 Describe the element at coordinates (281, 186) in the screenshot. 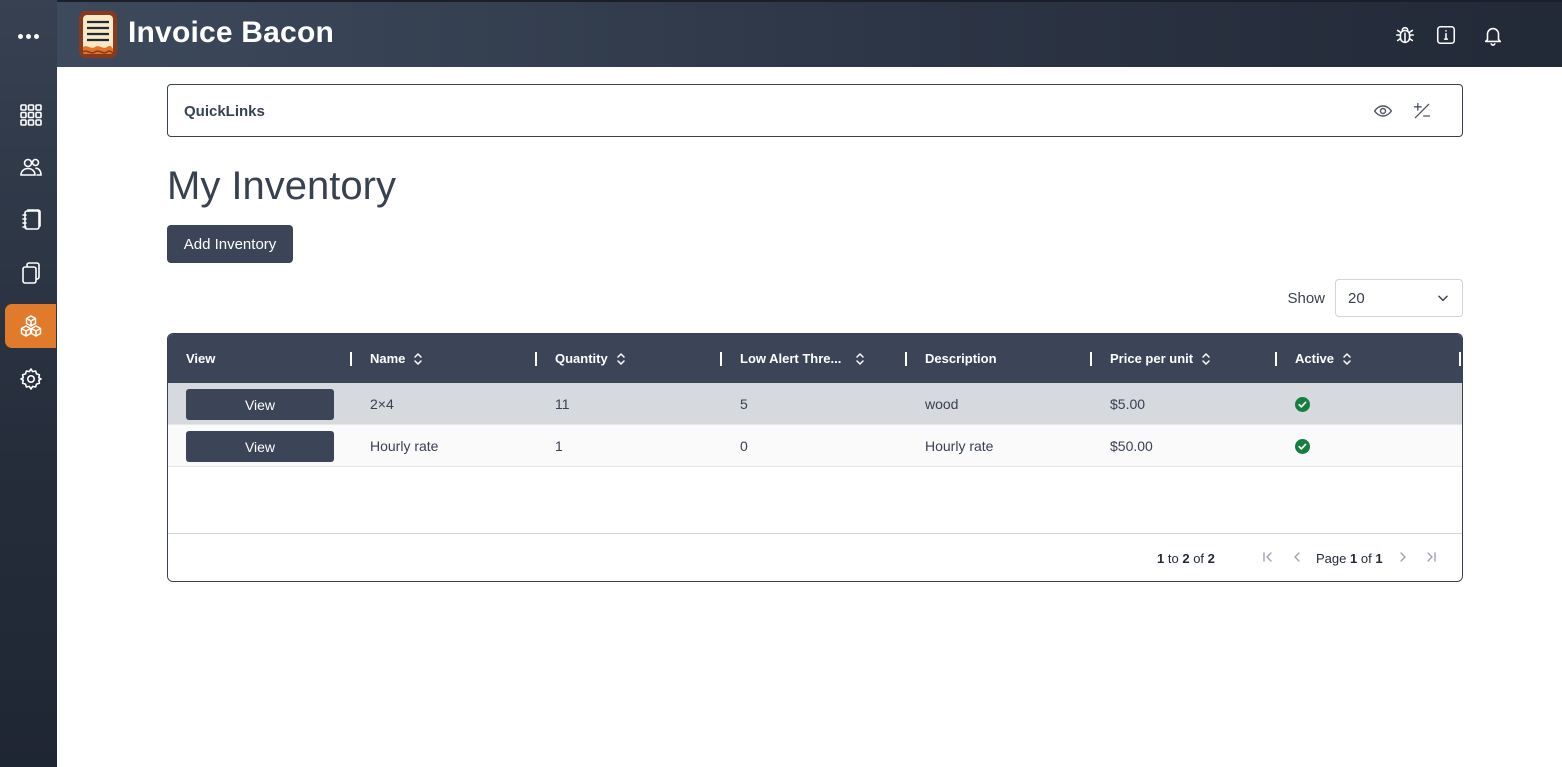

I see `page-title: My Inventory` at that location.